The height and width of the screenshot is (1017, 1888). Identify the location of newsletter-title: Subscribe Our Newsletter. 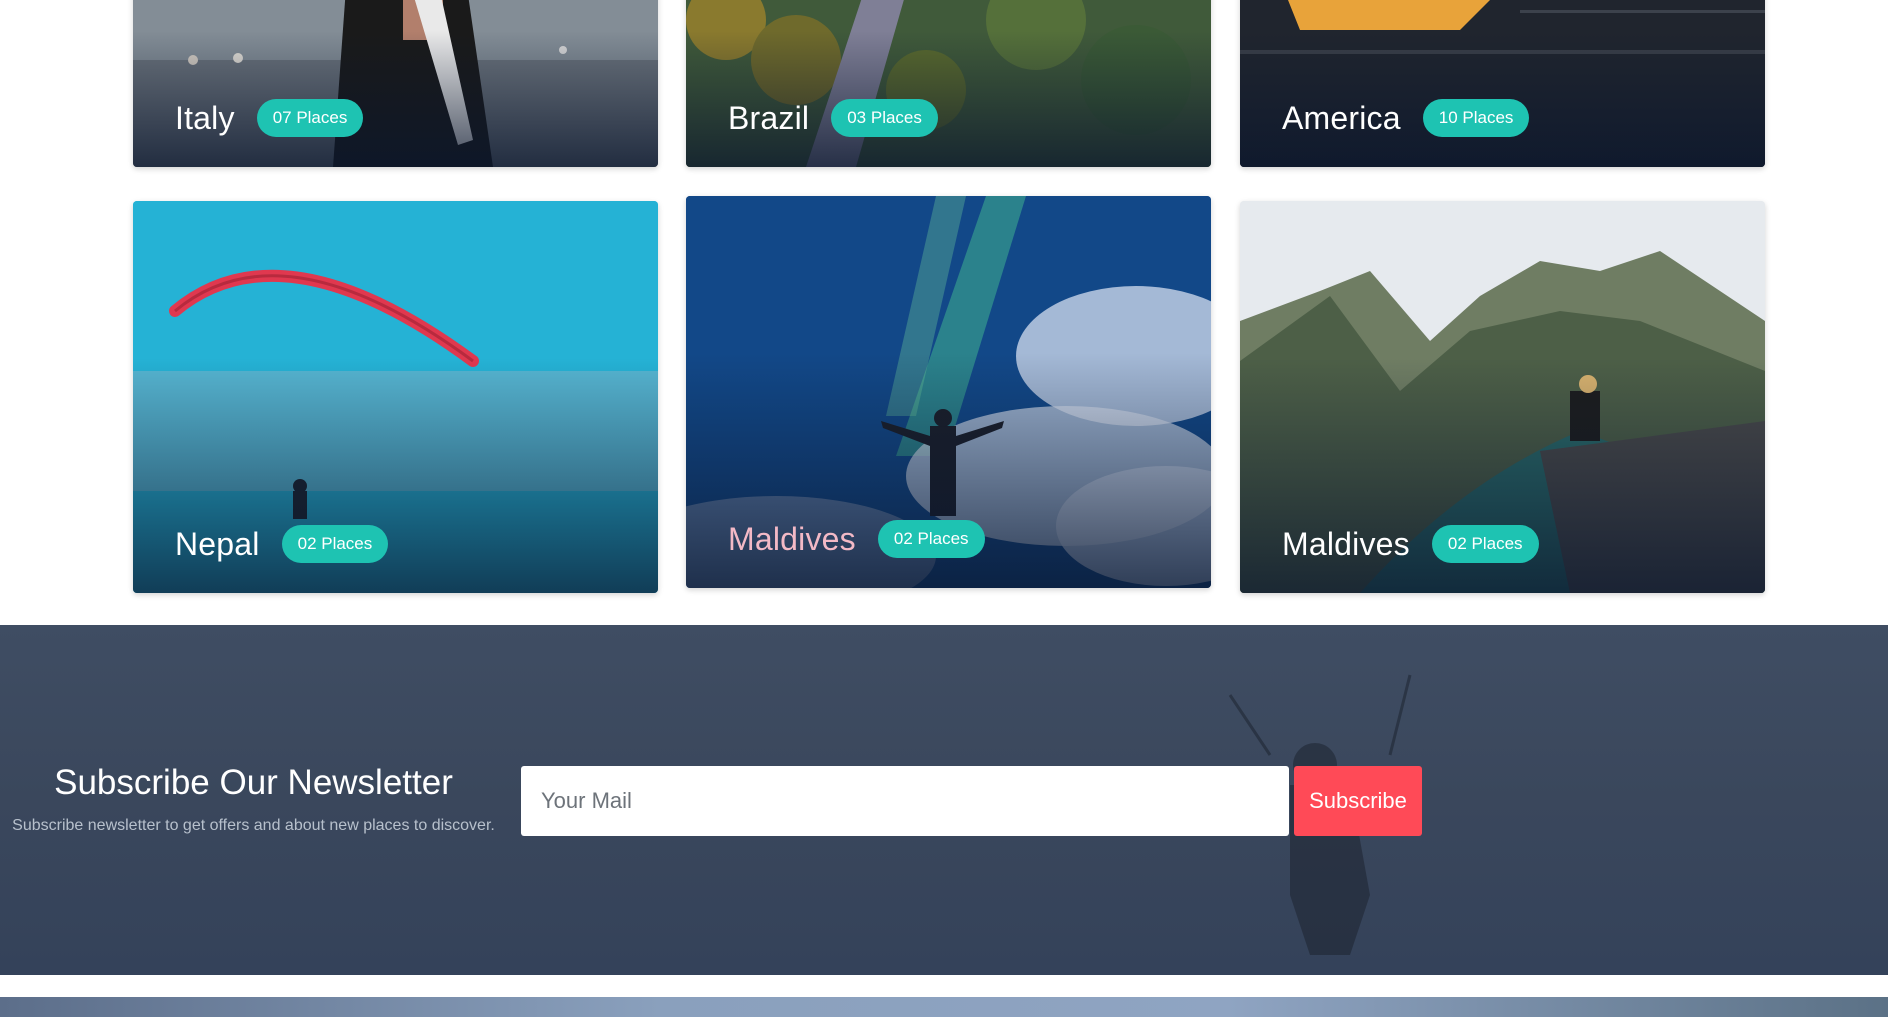
(253, 782).